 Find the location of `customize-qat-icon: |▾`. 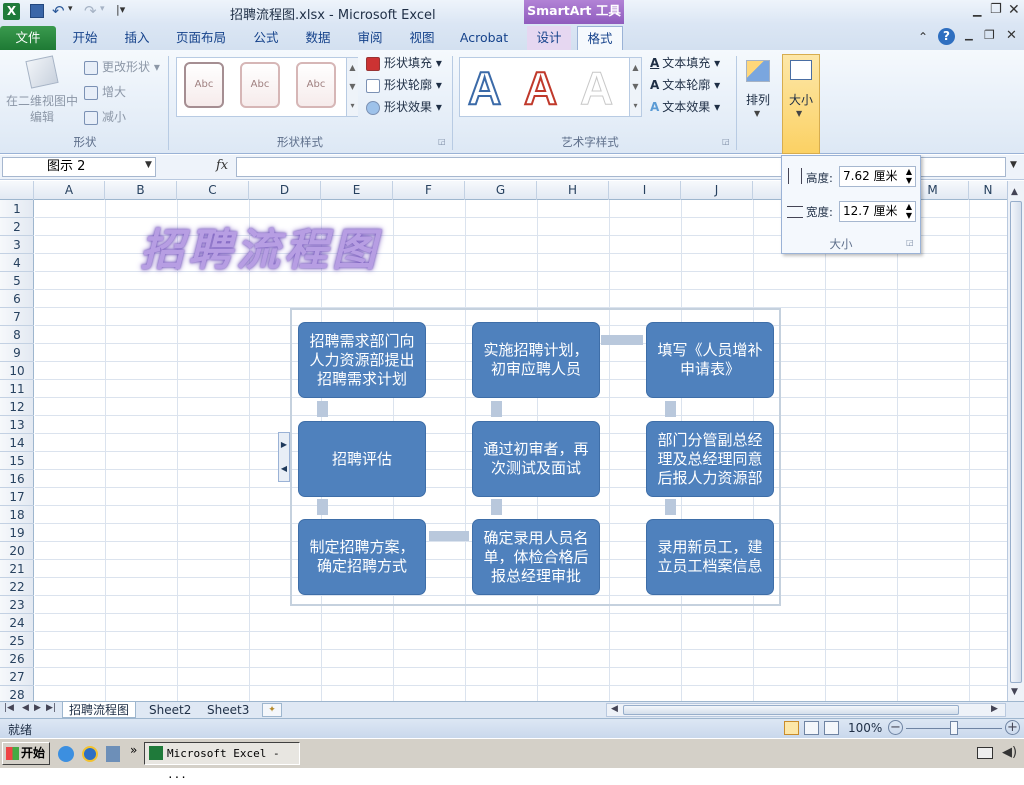

customize-qat-icon: |▾ is located at coordinates (120, 9).